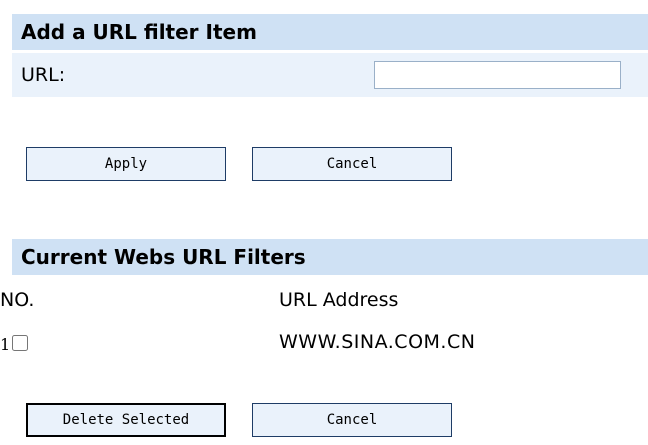 Image resolution: width=648 pixels, height=445 pixels. What do you see at coordinates (5, 344) in the screenshot?
I see `row-number: 1` at bounding box center [5, 344].